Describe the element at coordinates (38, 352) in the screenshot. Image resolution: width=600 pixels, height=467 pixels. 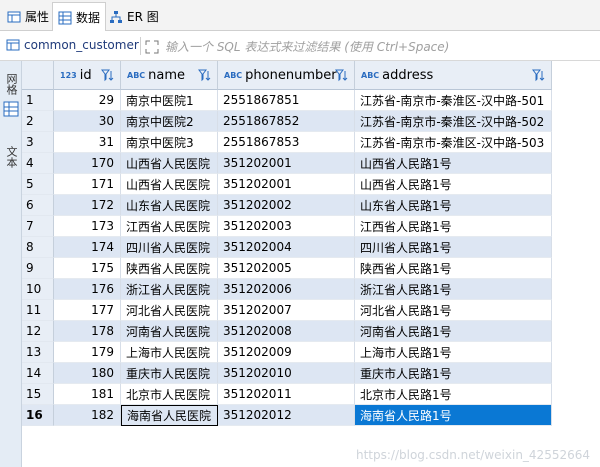
I see `row-number: 13` at that location.